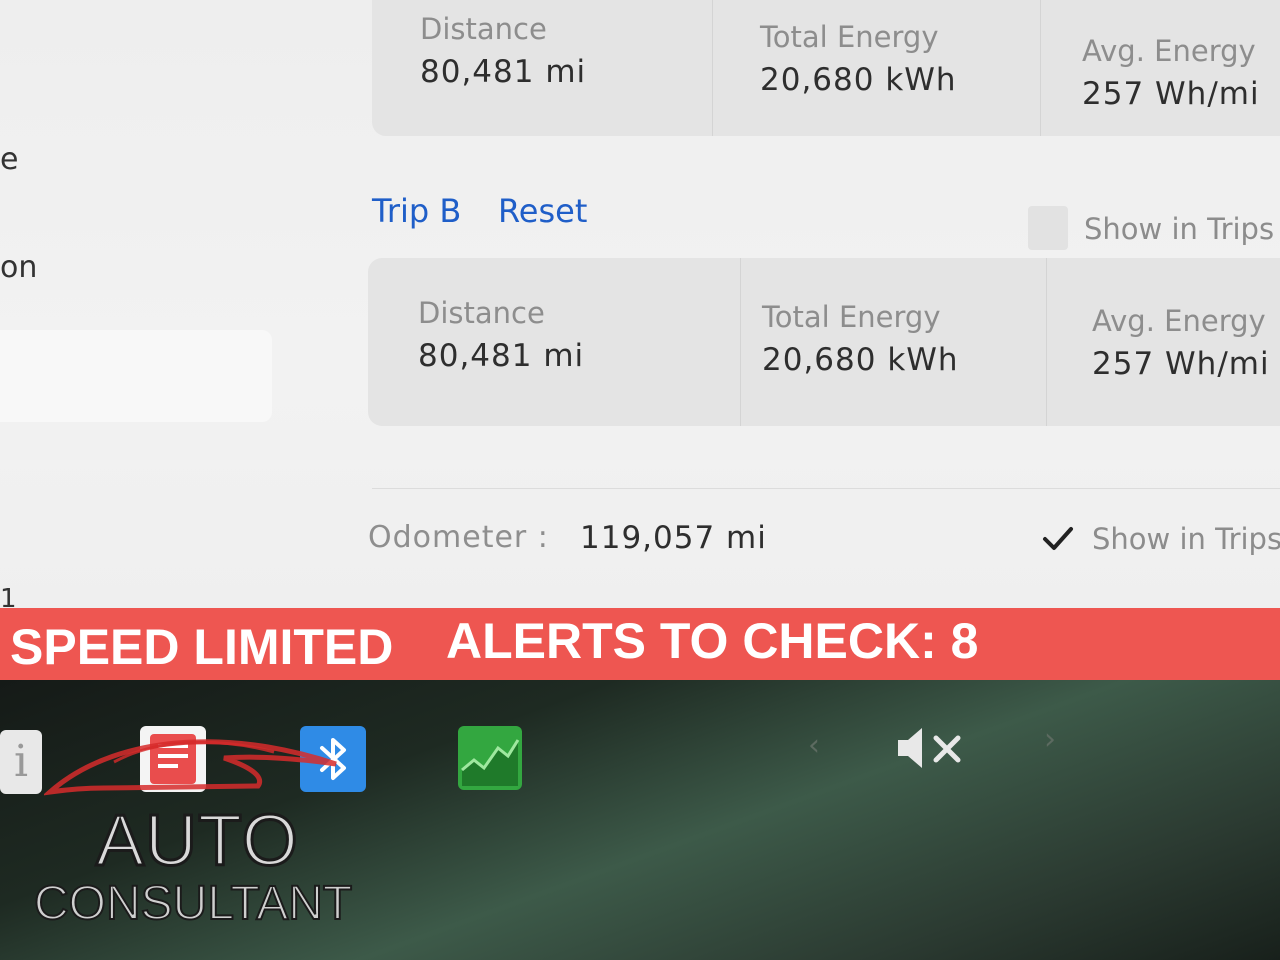  I want to click on trip-a-total-energy: Total Energy 20,680 kWh, so click(858, 59).